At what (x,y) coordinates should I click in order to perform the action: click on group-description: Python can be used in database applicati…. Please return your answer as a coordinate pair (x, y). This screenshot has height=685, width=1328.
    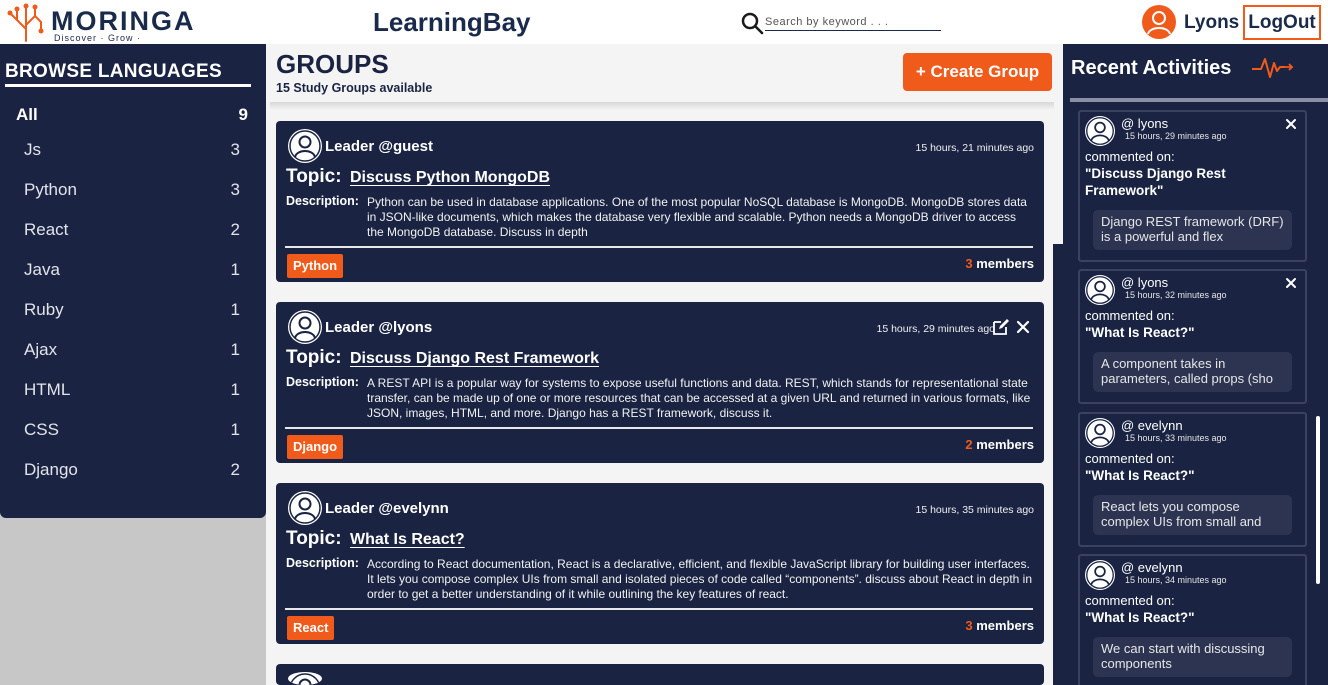
    Looking at the image, I should click on (697, 217).